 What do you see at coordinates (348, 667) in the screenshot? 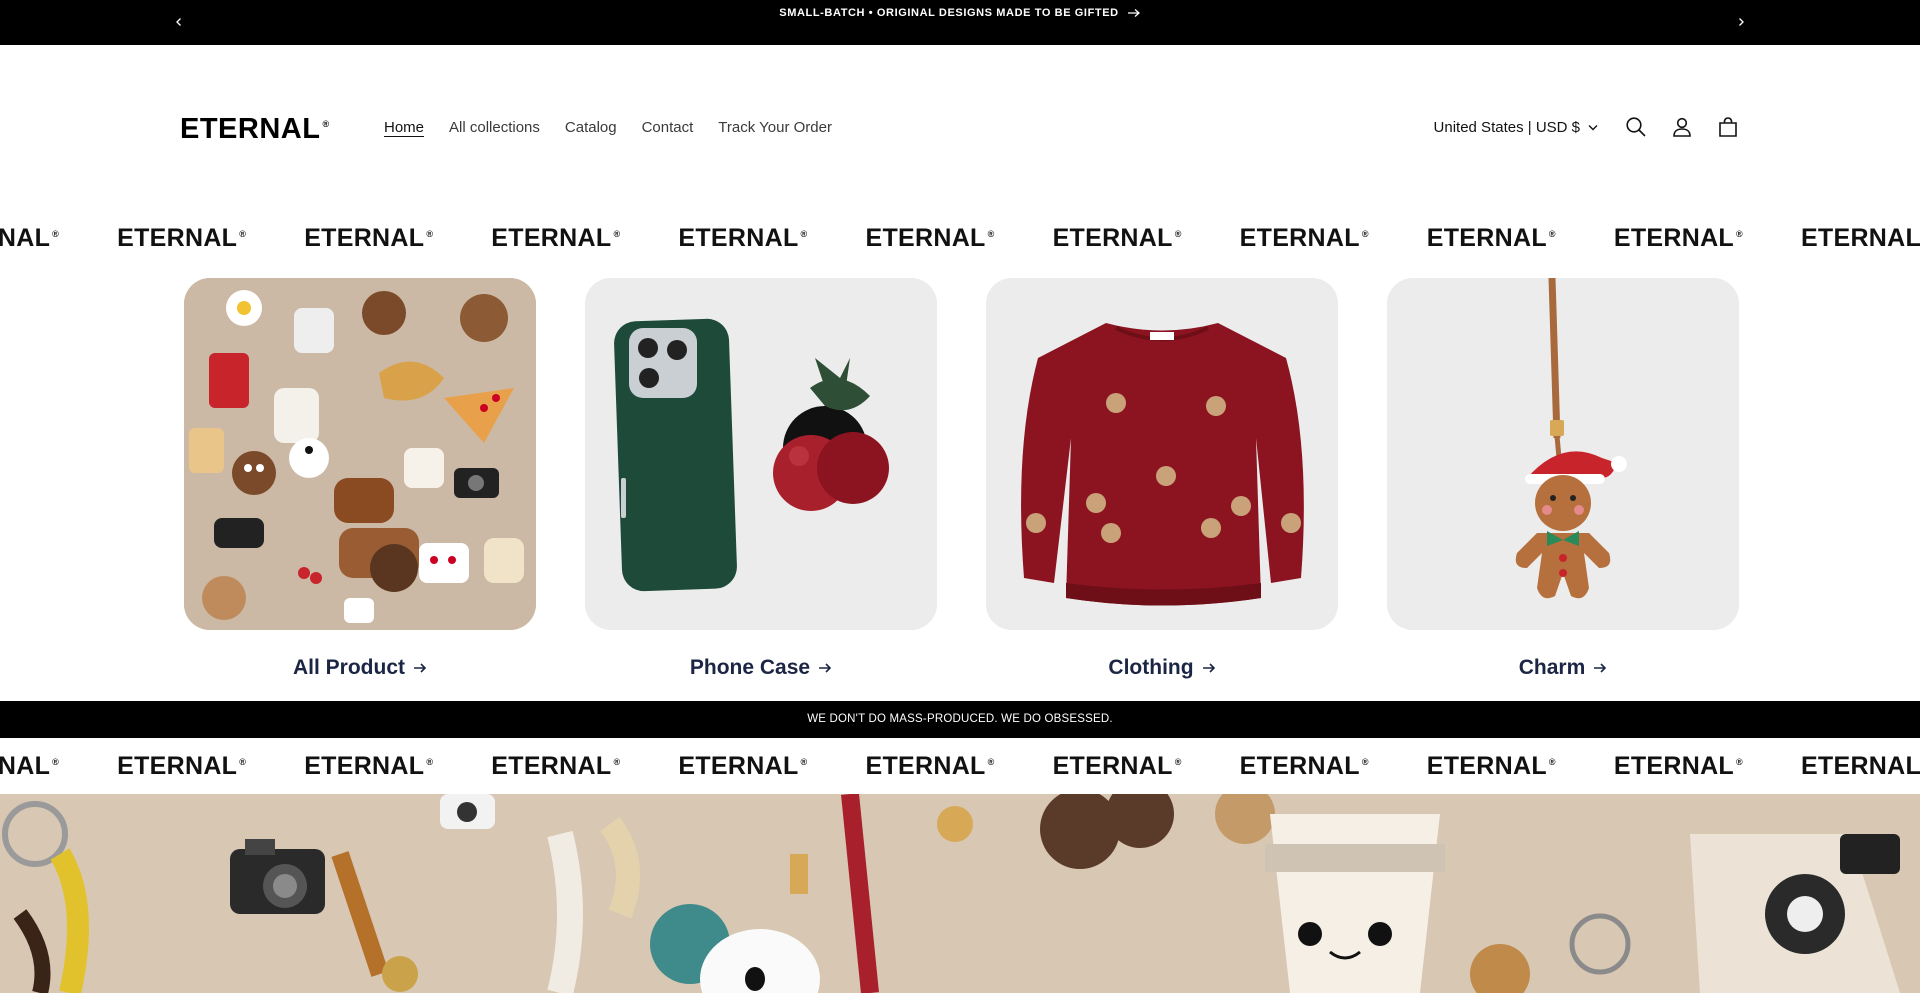
I see `category-title-text: All Product` at bounding box center [348, 667].